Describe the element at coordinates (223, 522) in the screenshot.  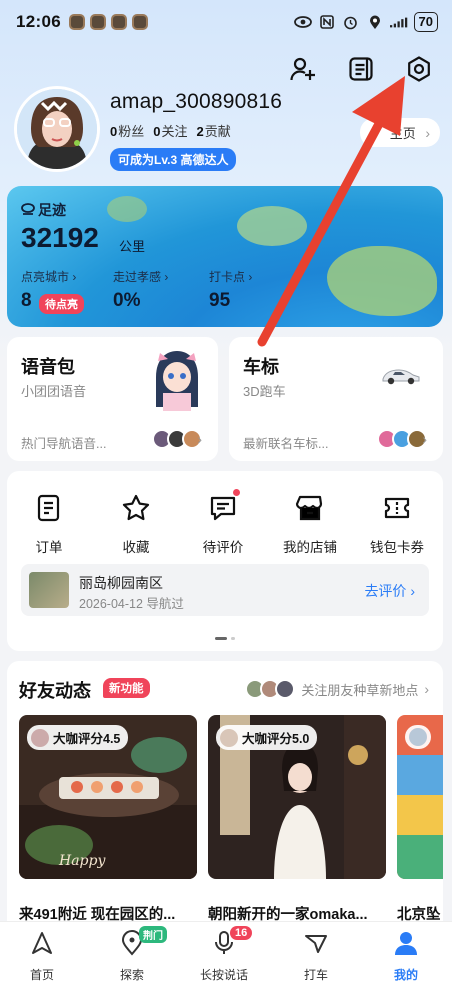
I see `shortcut-pending-review: 待评价` at that location.